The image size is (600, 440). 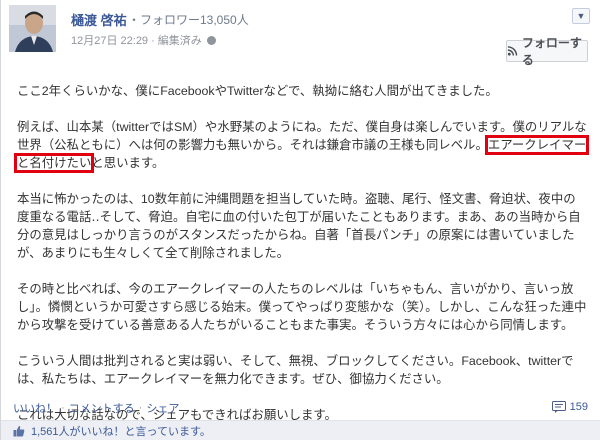 What do you see at coordinates (578, 407) in the screenshot?
I see `comments-count-value: 159` at bounding box center [578, 407].